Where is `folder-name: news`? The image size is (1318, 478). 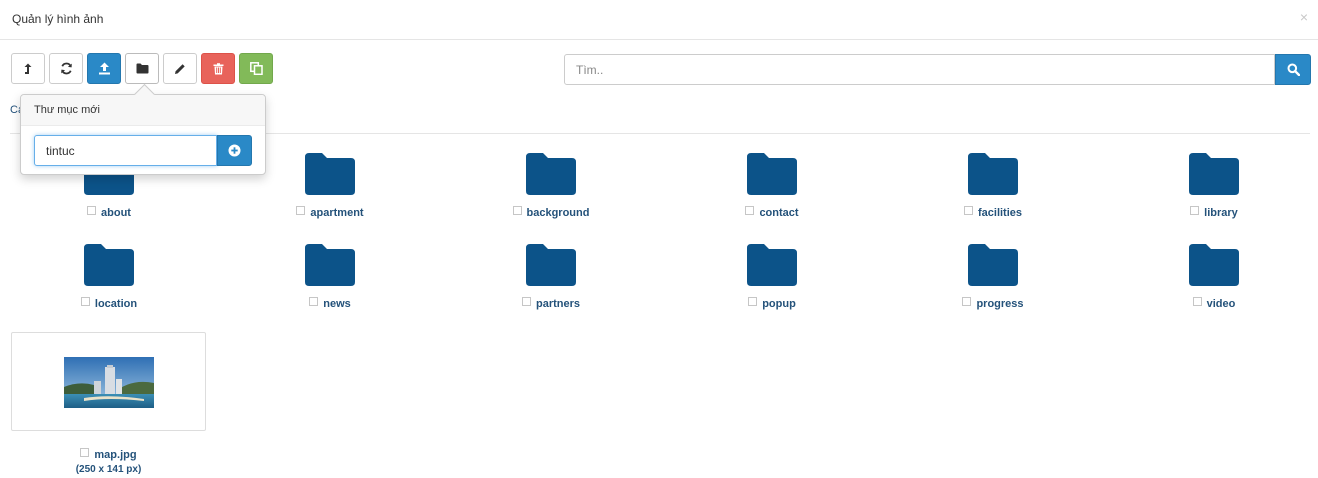
folder-name: news is located at coordinates (337, 304).